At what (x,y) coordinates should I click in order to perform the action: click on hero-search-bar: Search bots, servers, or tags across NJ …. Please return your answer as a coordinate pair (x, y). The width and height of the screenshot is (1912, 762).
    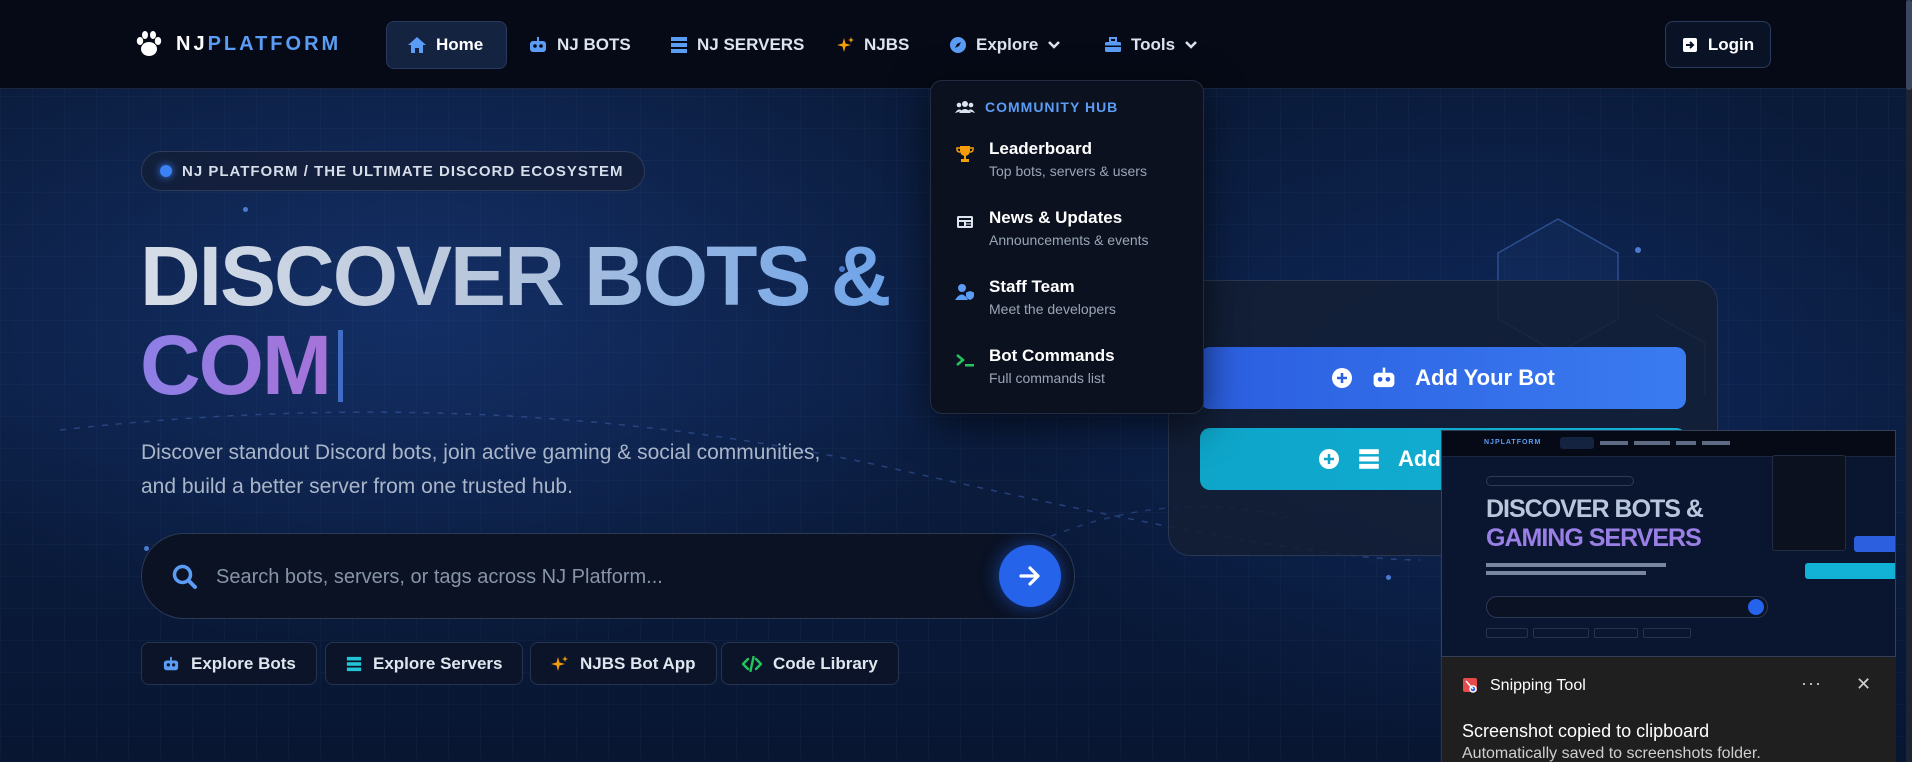
    Looking at the image, I should click on (608, 576).